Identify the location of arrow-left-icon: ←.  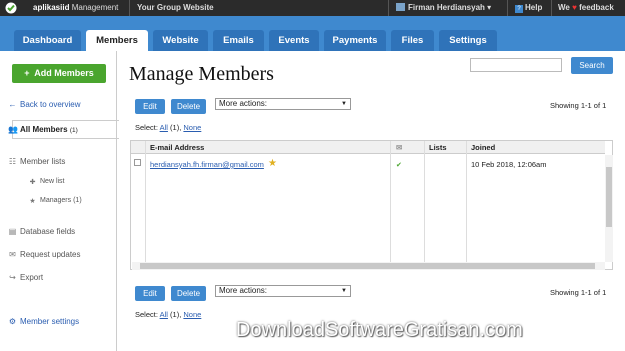
(12, 104).